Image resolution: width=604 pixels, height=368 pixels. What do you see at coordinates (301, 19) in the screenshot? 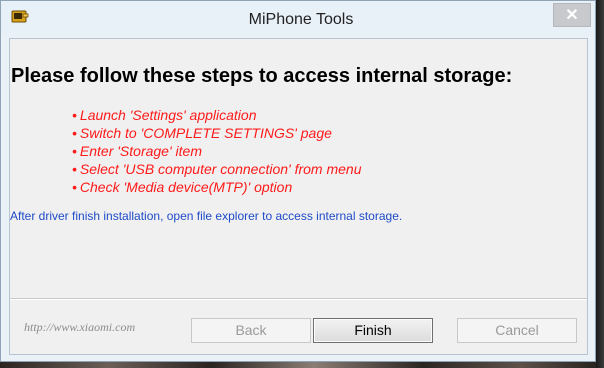
I see `window-title: MiPhone Tools` at bounding box center [301, 19].